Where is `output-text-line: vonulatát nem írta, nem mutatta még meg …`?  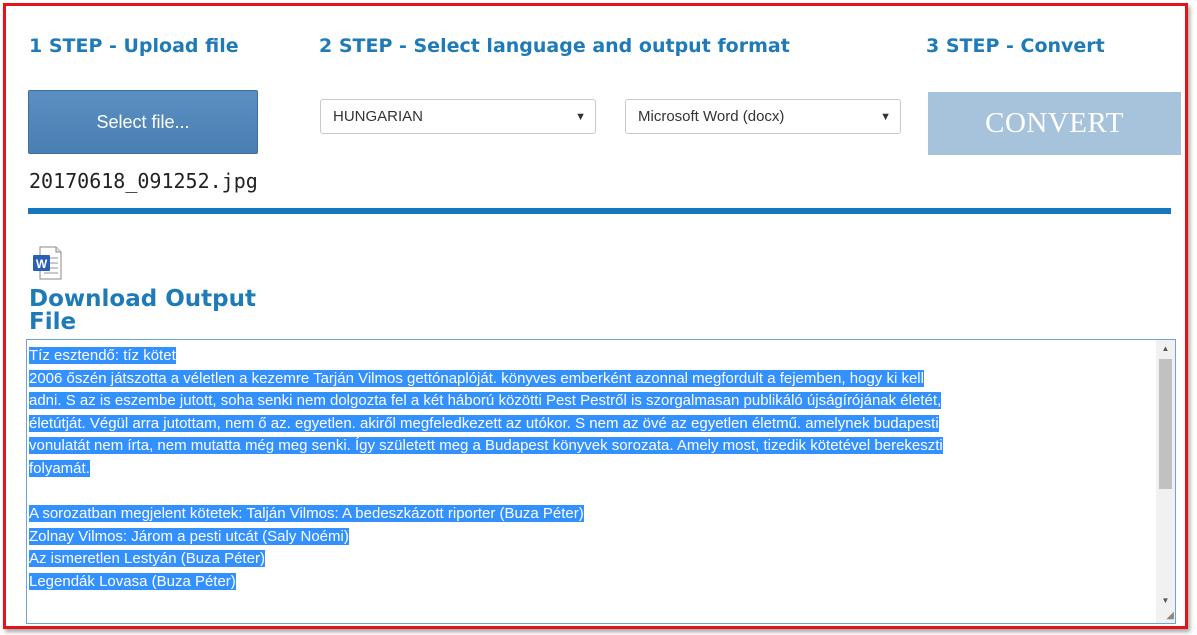
output-text-line: vonulatát nem írta, nem mutatta még meg … is located at coordinates (590, 446).